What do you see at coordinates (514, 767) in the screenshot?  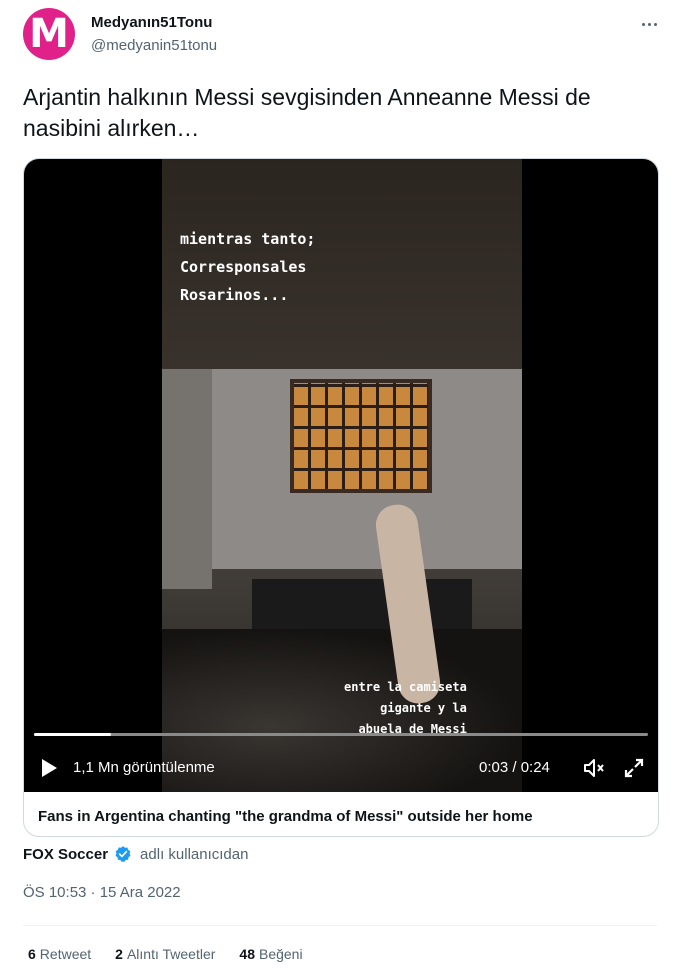 I see `video-time: 0:03 / 0:24` at bounding box center [514, 767].